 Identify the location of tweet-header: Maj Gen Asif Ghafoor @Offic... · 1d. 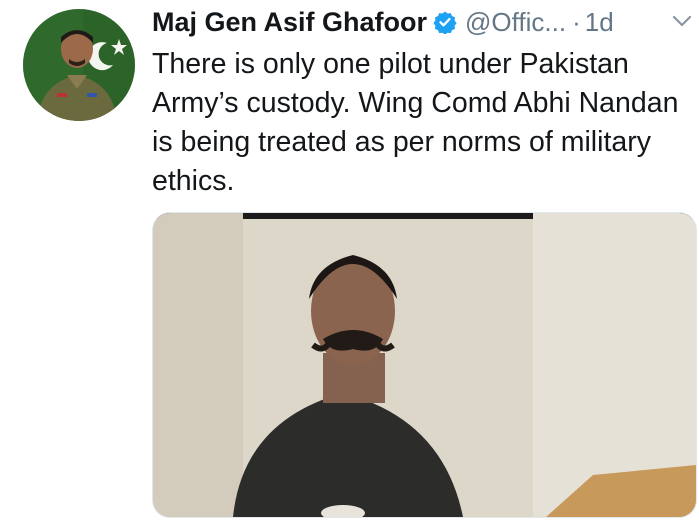
(424, 22).